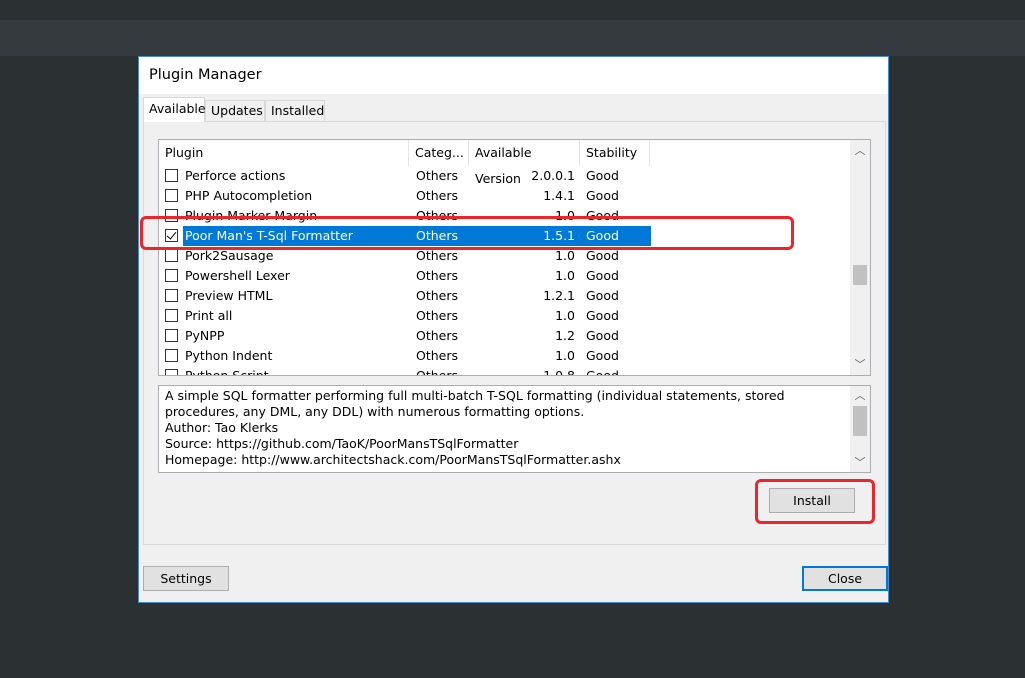 The image size is (1025, 678). What do you see at coordinates (565, 335) in the screenshot?
I see `plugin-version: 1.2` at bounding box center [565, 335].